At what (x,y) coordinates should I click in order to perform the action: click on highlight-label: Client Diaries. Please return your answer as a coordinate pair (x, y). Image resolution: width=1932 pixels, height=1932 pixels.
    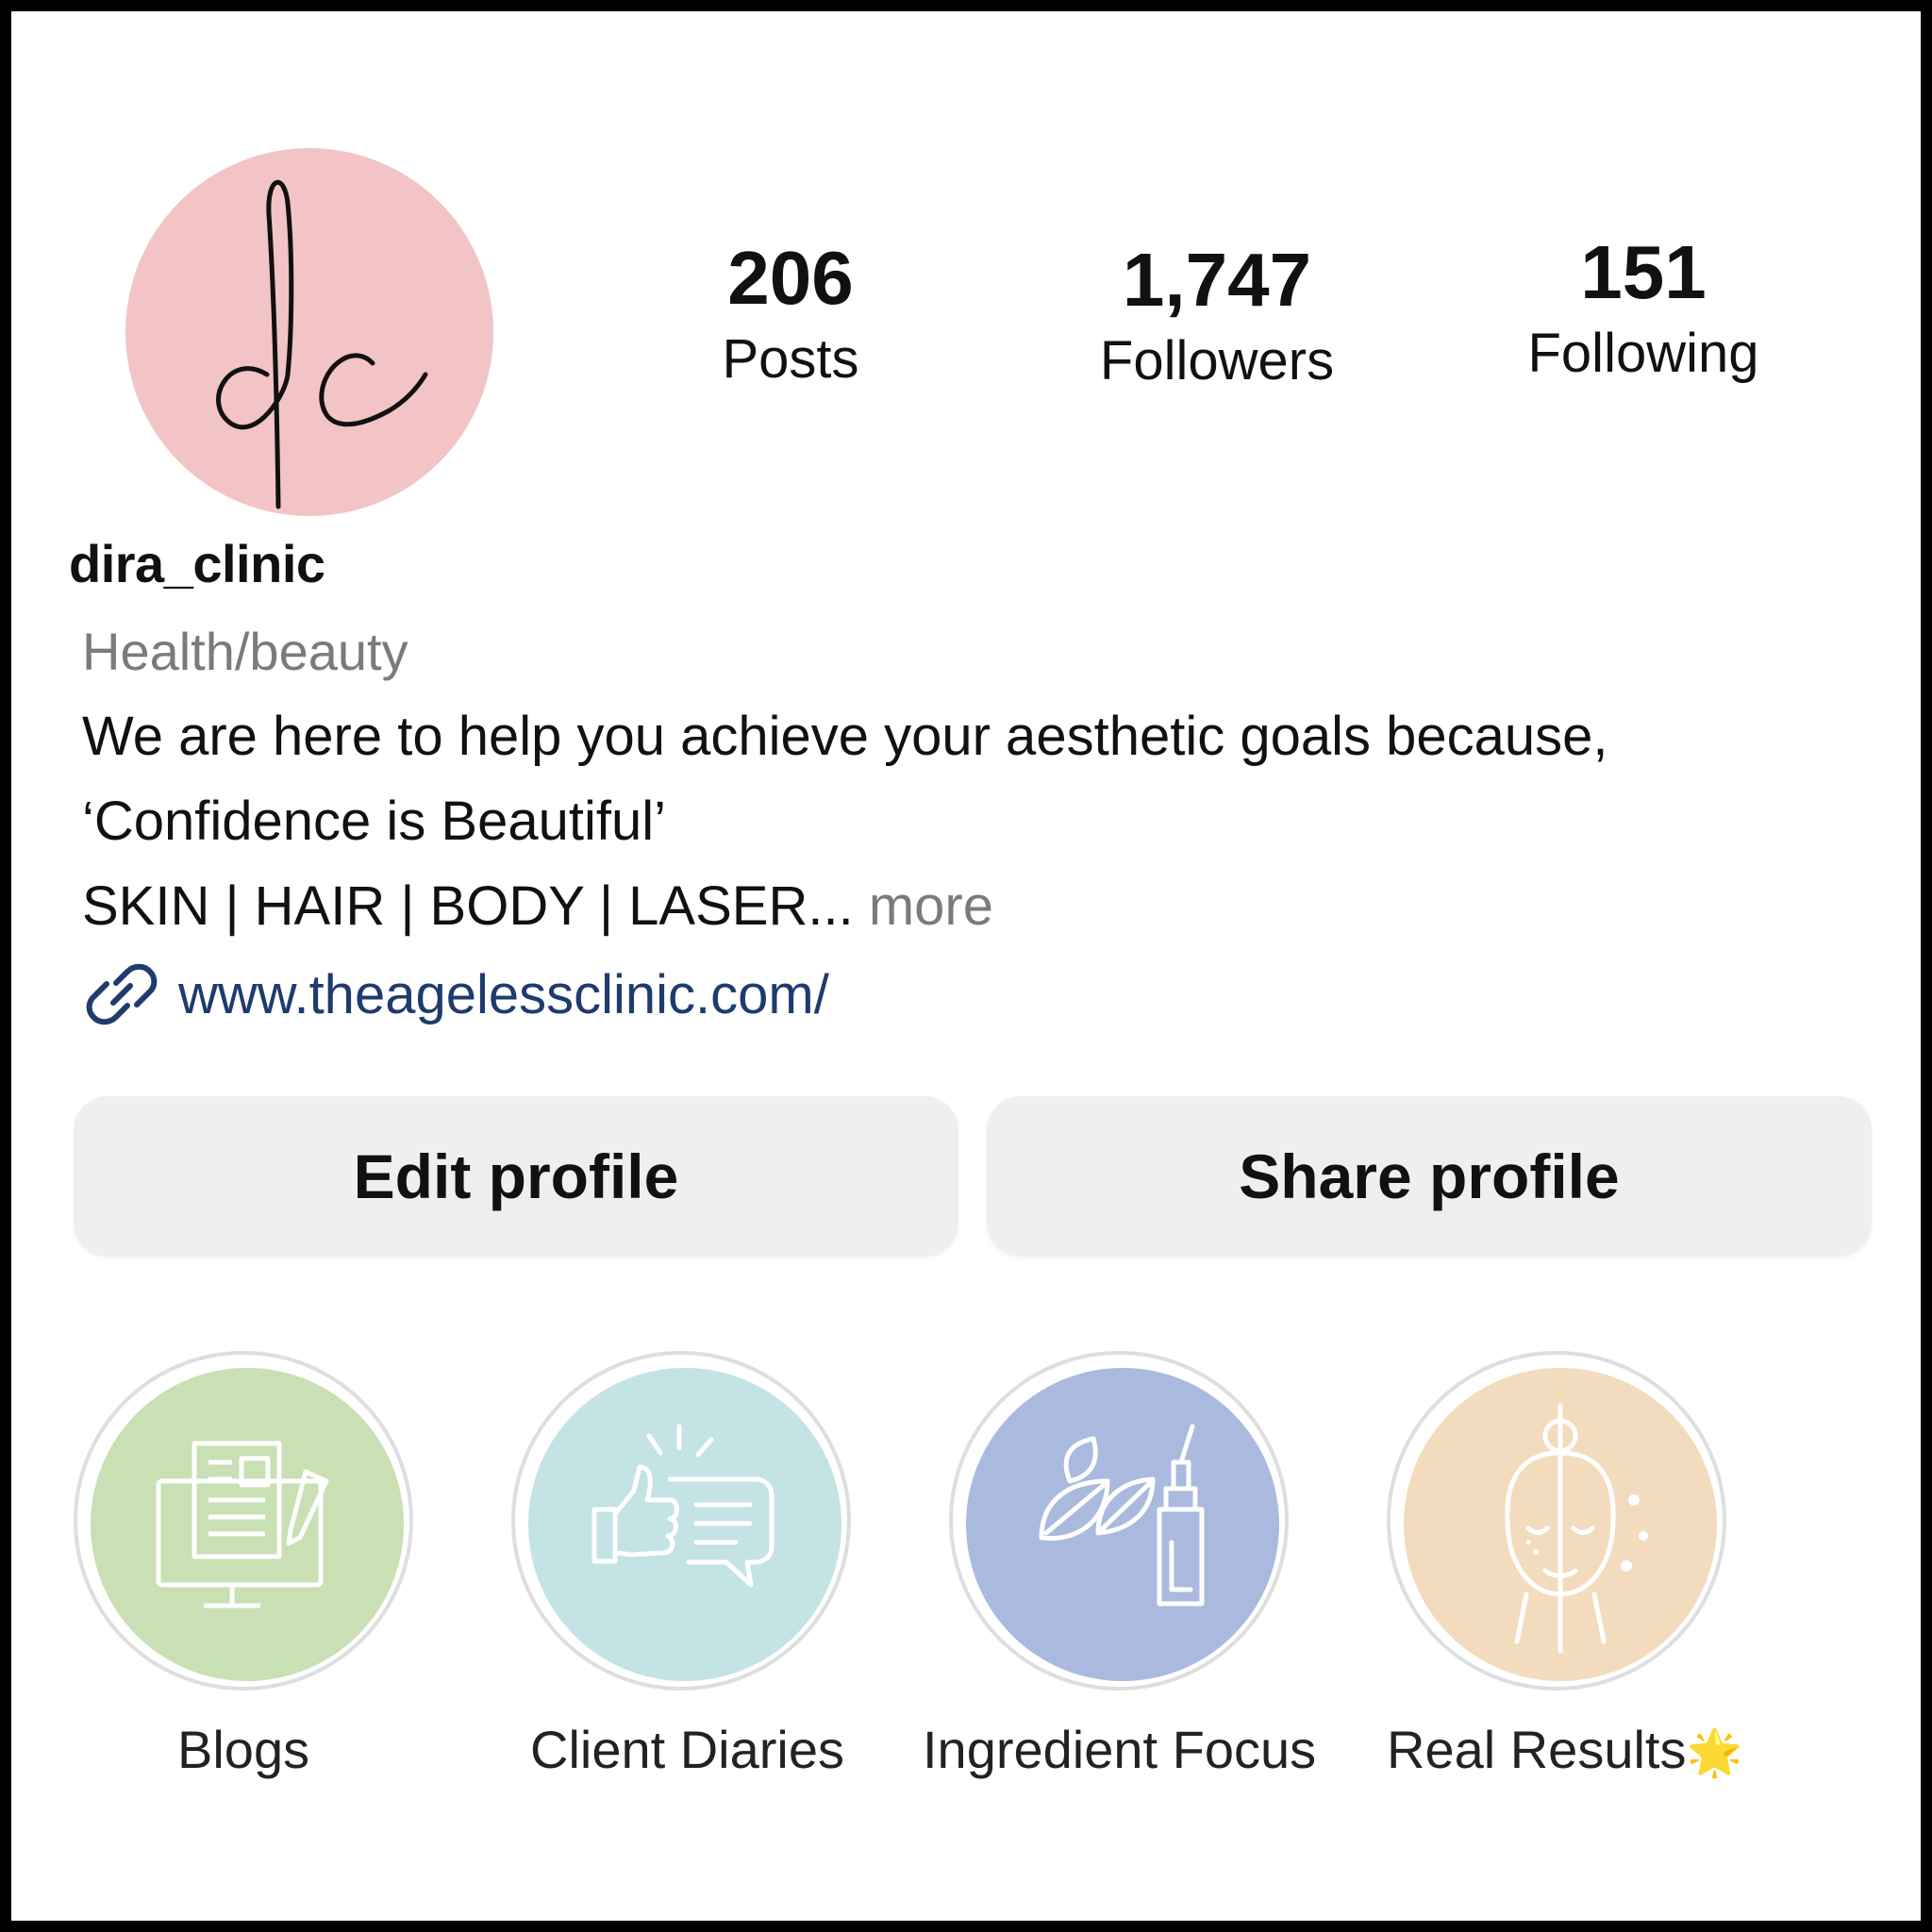
    Looking at the image, I should click on (687, 1750).